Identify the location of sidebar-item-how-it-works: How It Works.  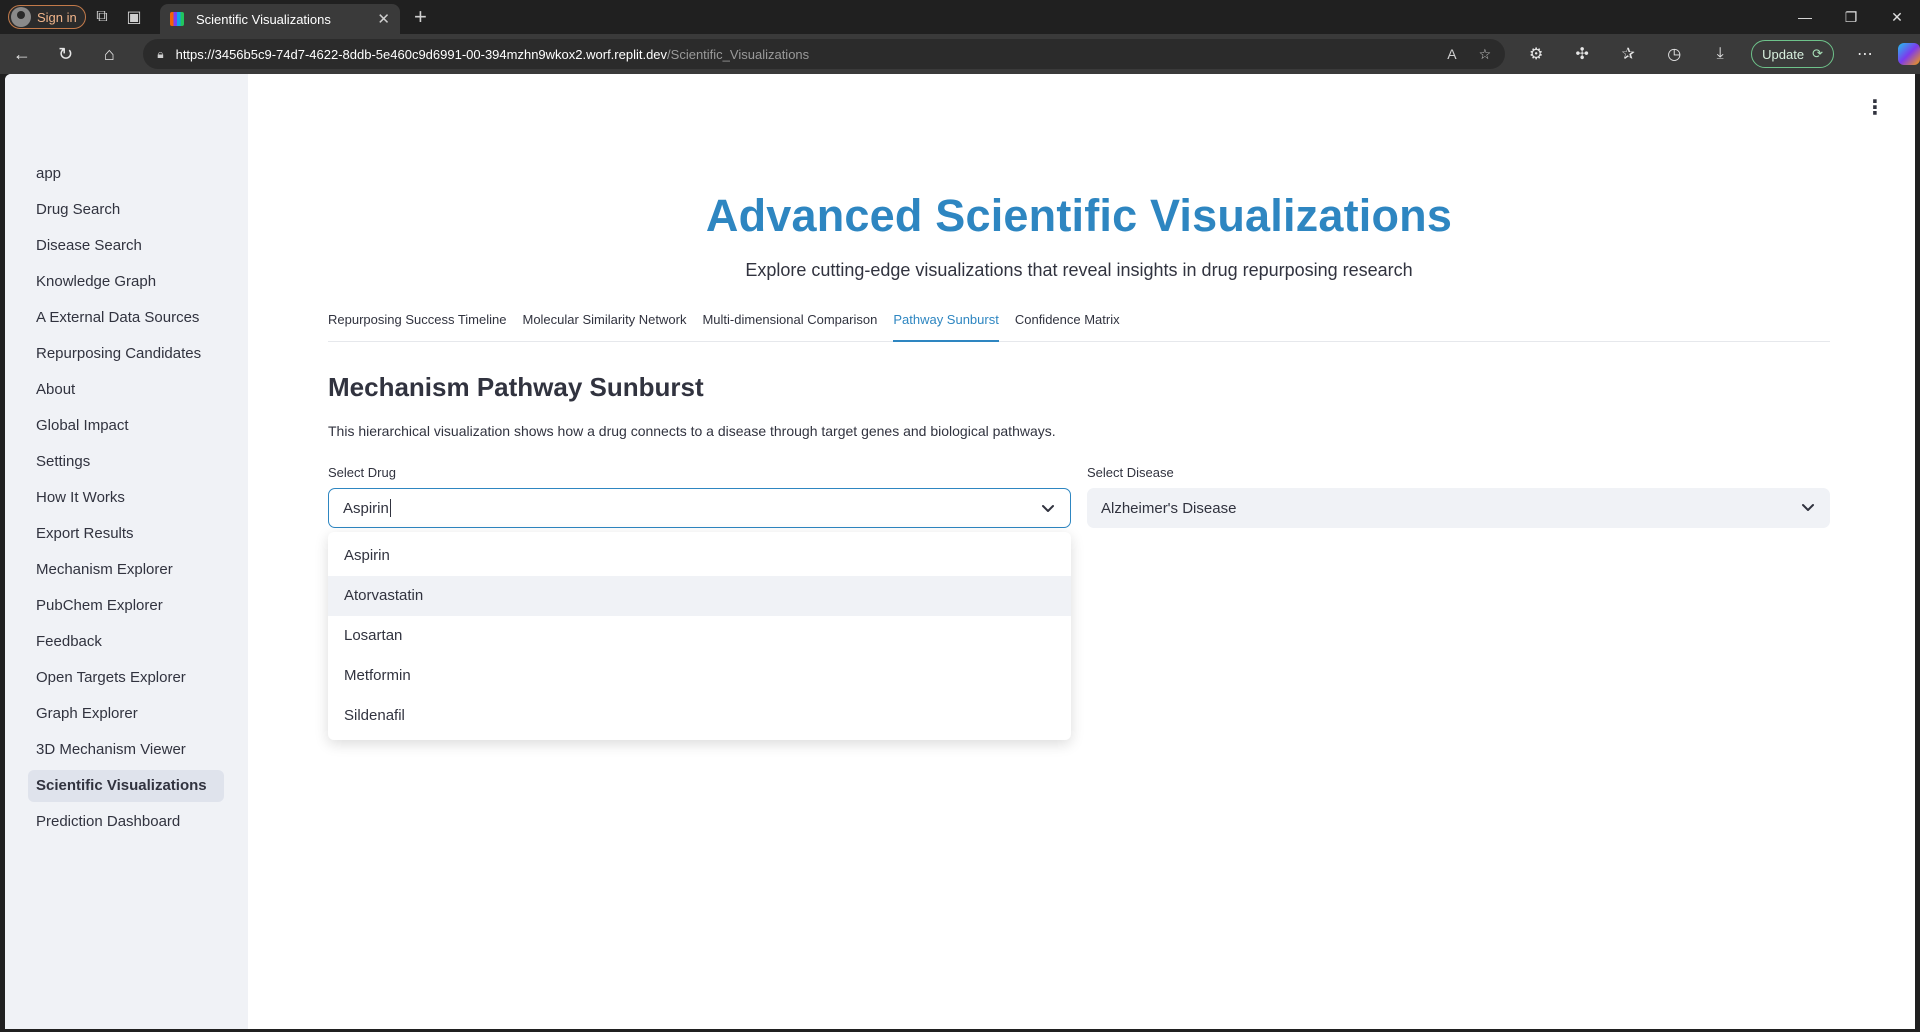
(126, 498).